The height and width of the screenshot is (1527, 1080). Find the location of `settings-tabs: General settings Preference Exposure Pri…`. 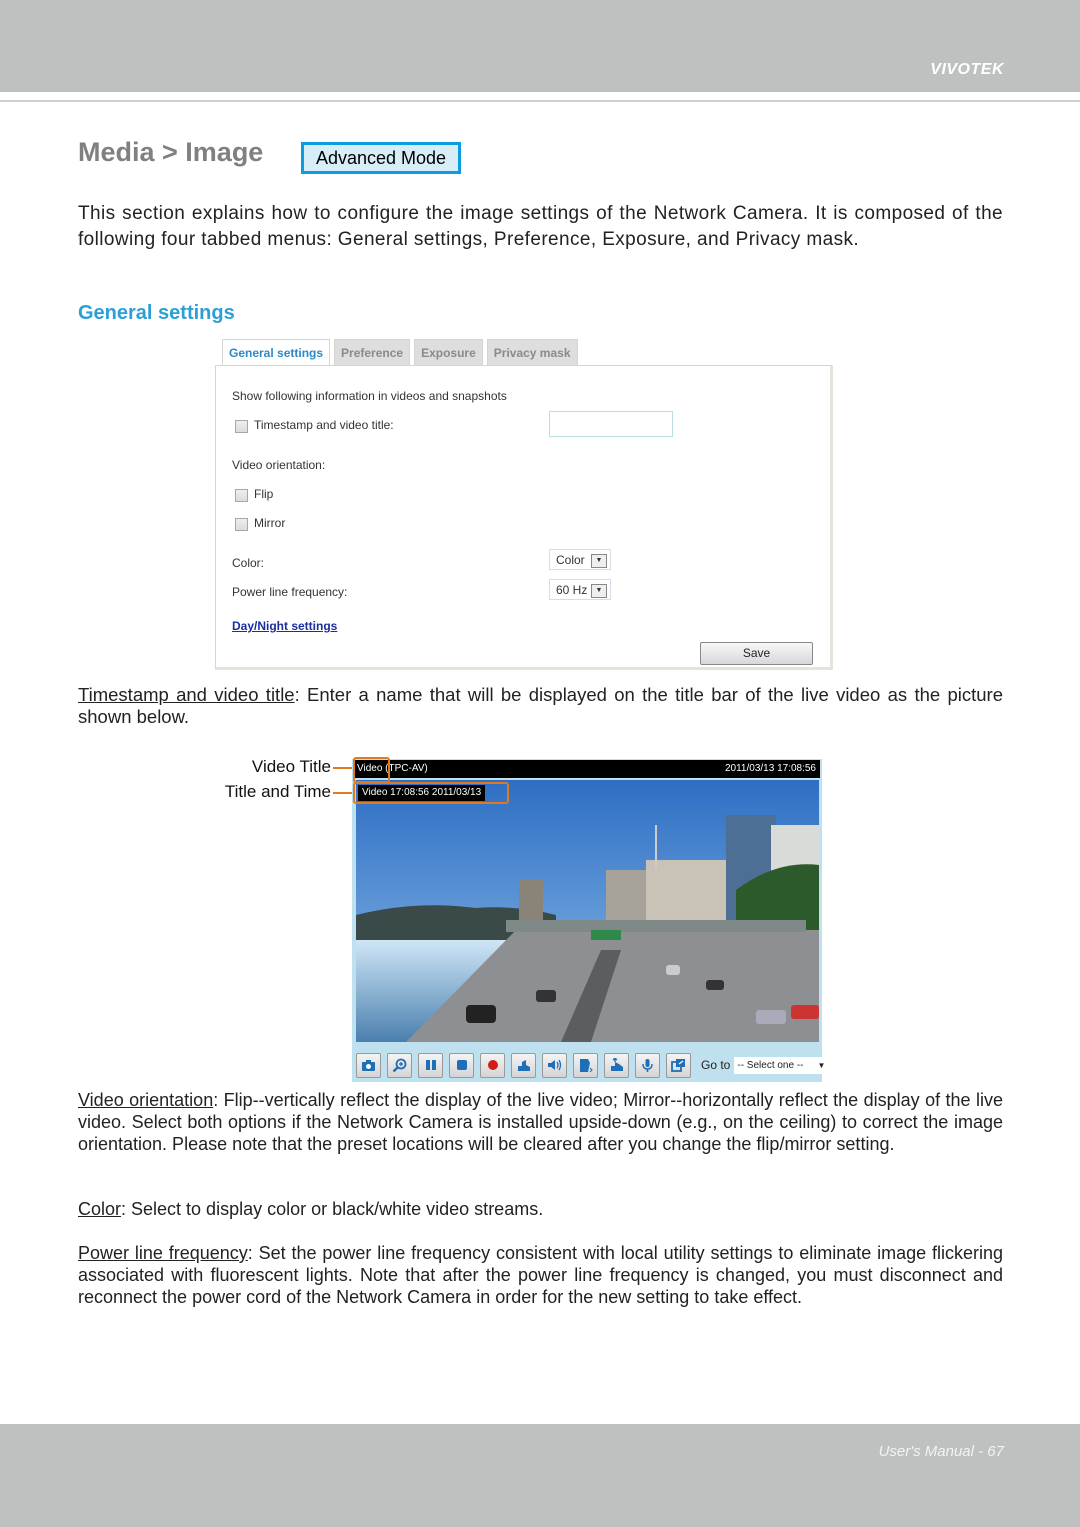

settings-tabs: General settings Preference Exposure Pri… is located at coordinates (402, 353).